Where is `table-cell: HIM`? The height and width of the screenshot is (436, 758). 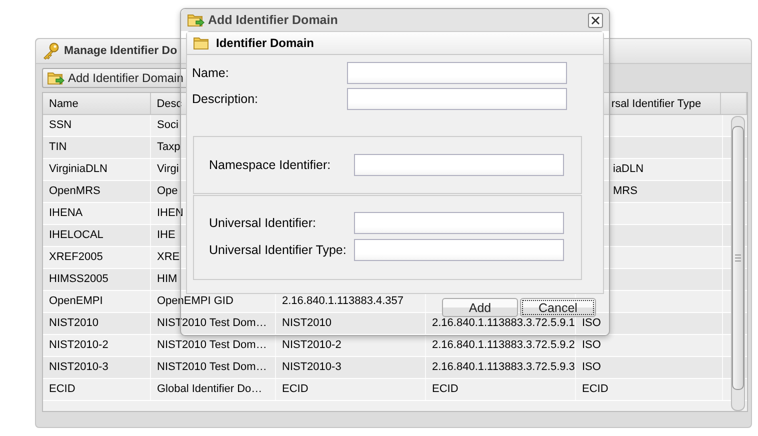 table-cell: HIM is located at coordinates (167, 279).